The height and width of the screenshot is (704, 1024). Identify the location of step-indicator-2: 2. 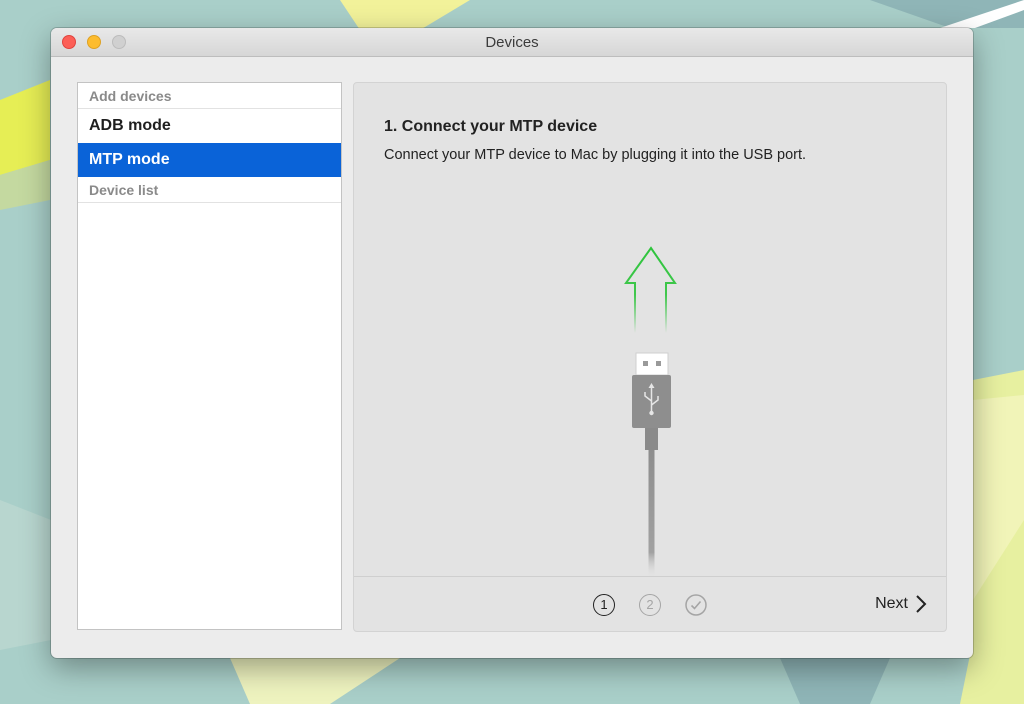
(650, 605).